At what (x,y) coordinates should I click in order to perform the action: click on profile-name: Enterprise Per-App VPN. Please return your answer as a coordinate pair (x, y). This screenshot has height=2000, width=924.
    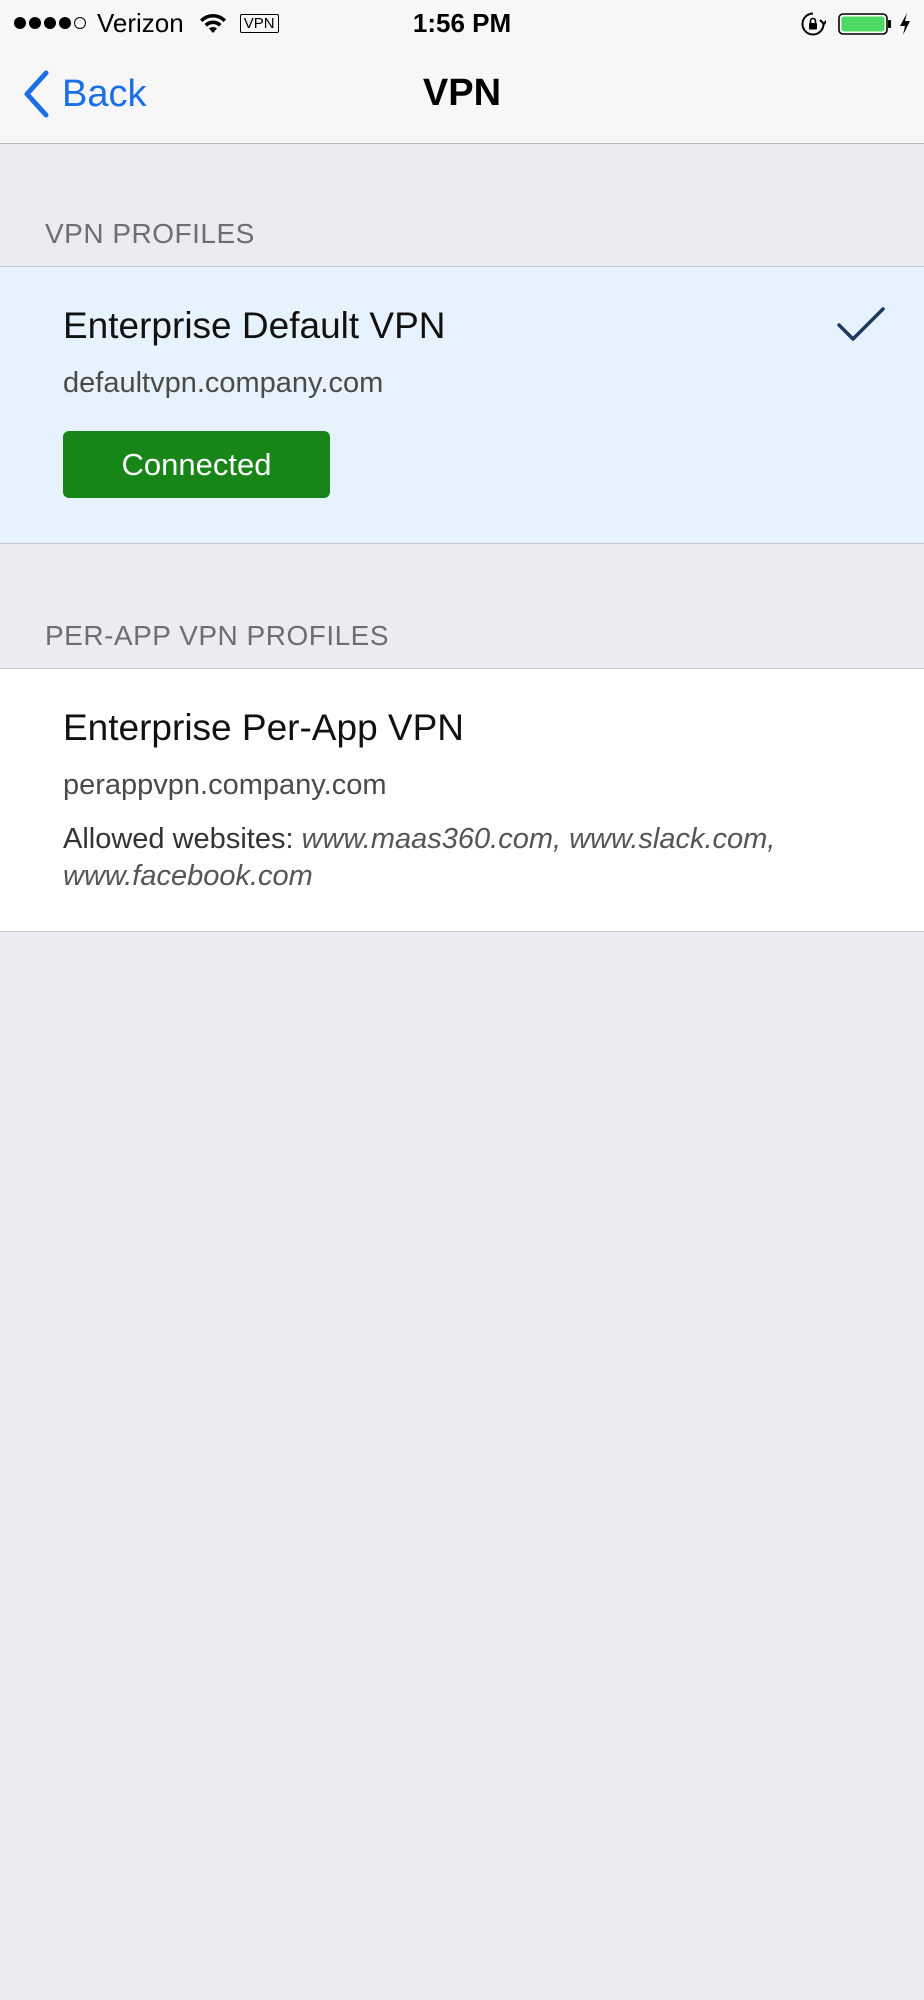
    Looking at the image, I should click on (264, 727).